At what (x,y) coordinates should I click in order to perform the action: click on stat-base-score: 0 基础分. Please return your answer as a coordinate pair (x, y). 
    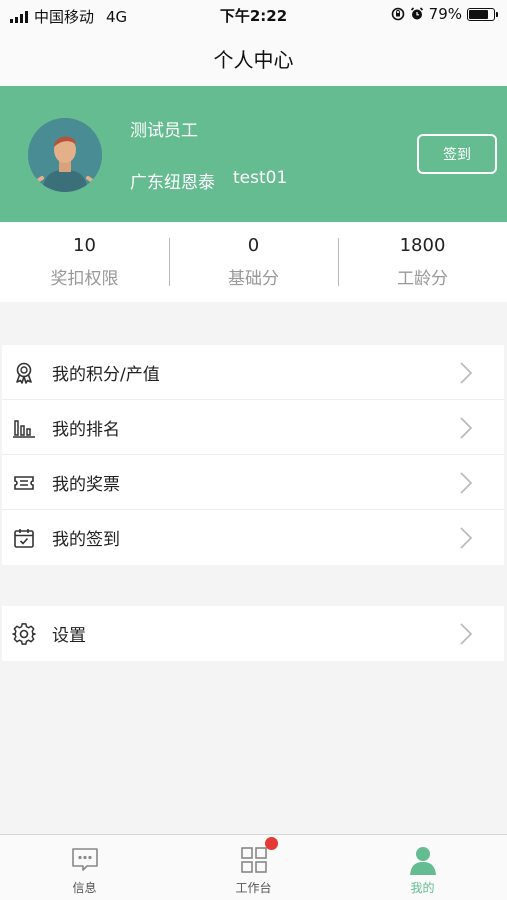
    Looking at the image, I should click on (253, 262).